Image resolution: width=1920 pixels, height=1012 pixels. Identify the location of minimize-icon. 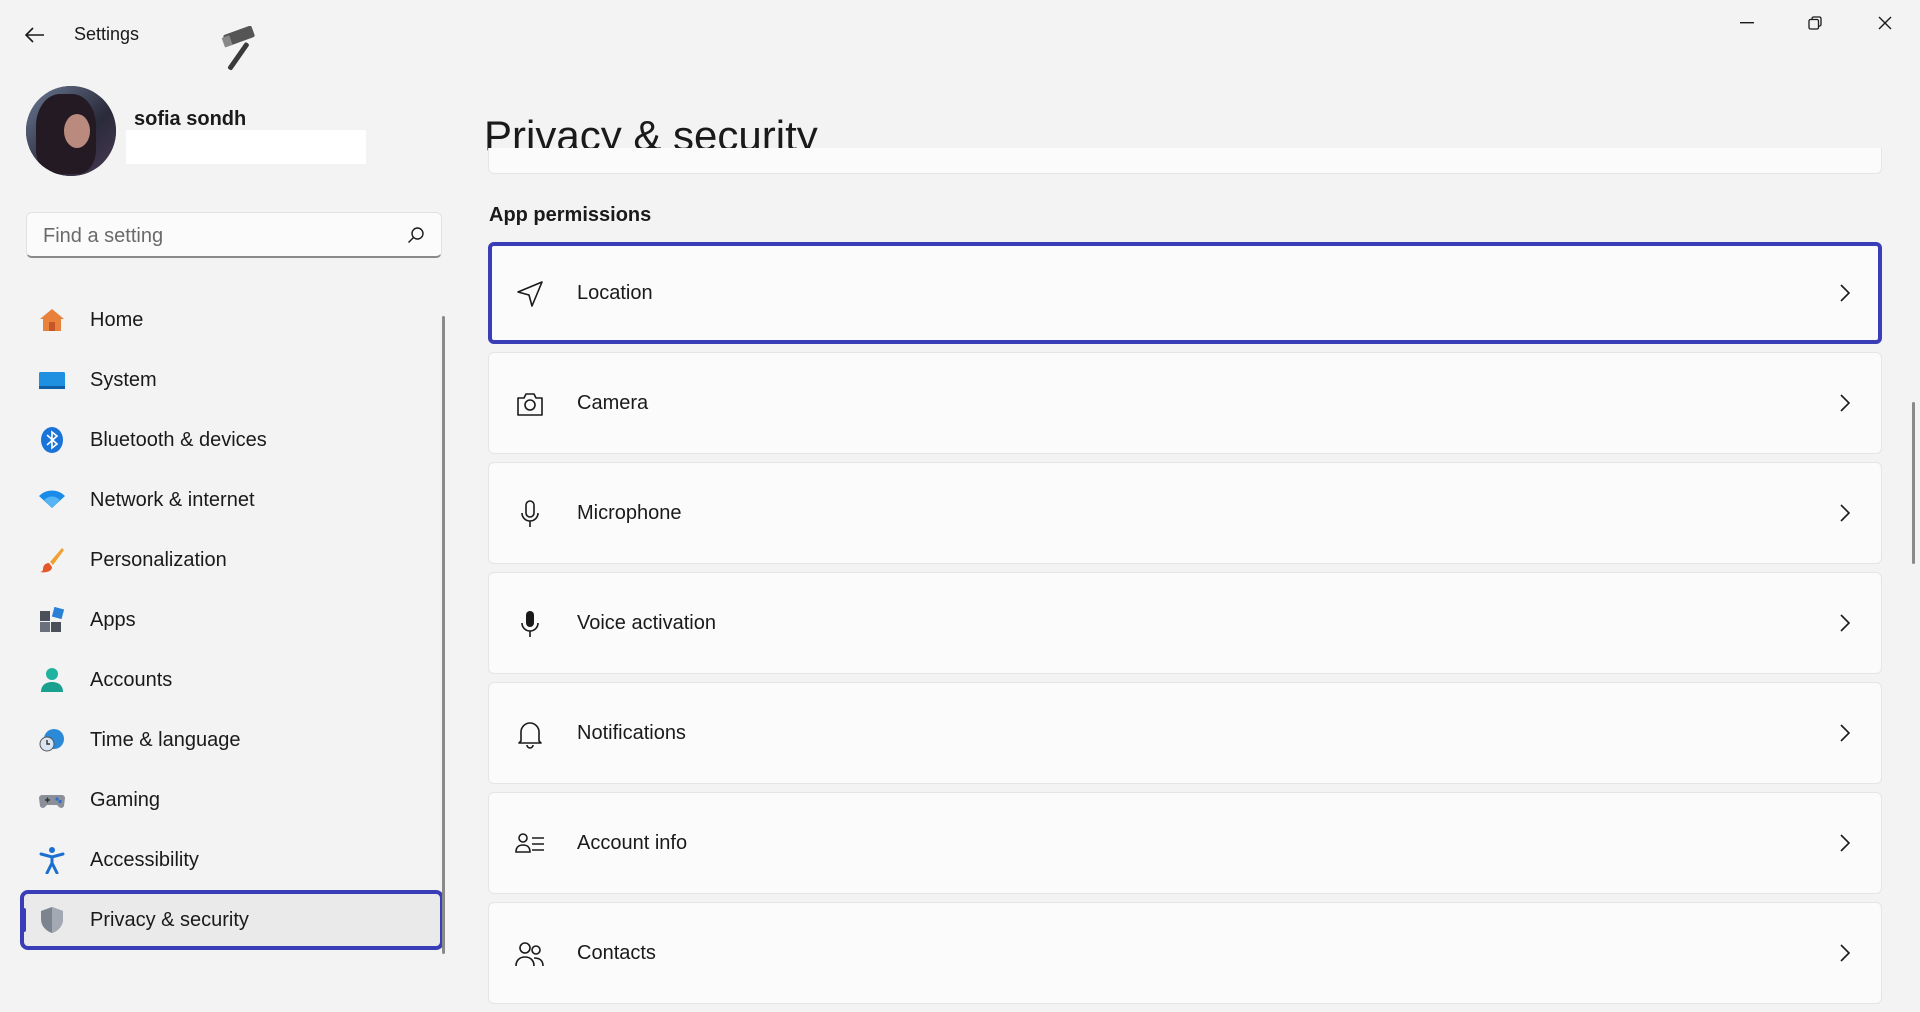
(1747, 23).